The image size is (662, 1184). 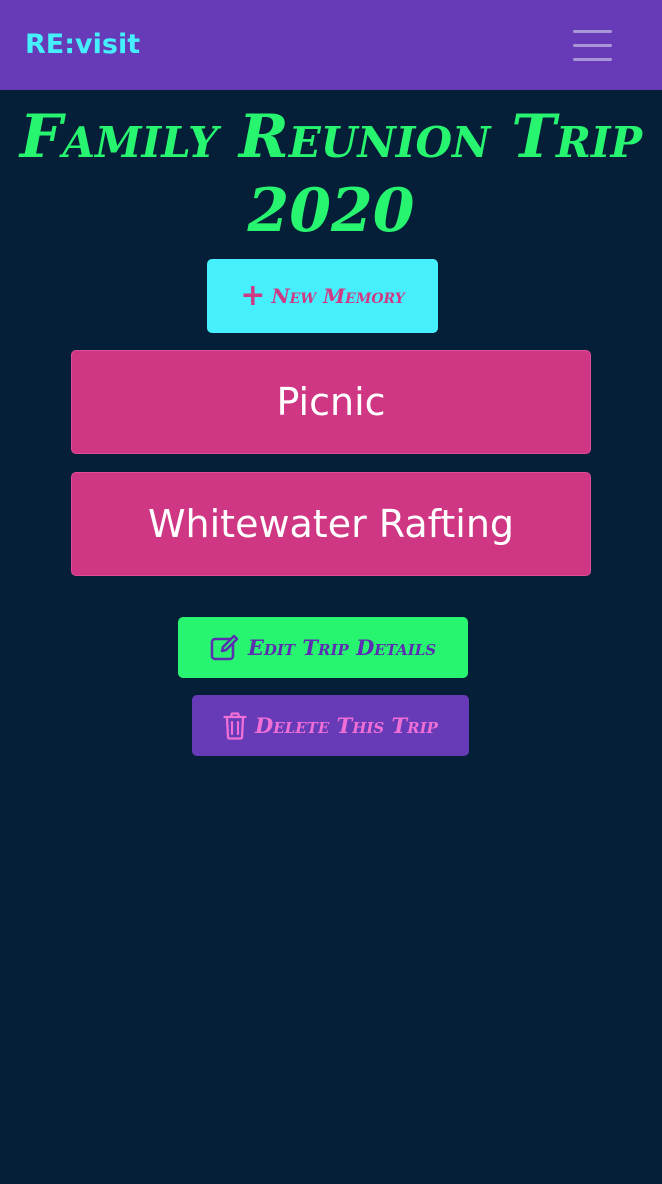 I want to click on memory-card-picnic: Picnic, so click(x=331, y=402).